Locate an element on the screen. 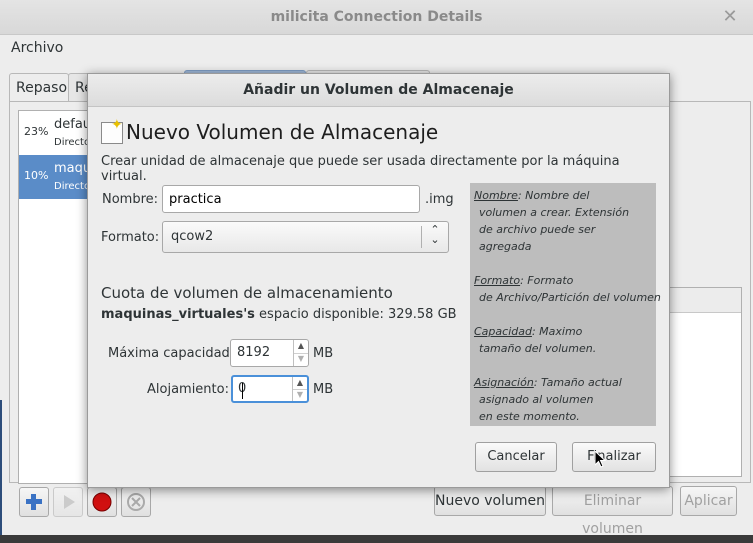  pool-usage: 23% is located at coordinates (36, 131).